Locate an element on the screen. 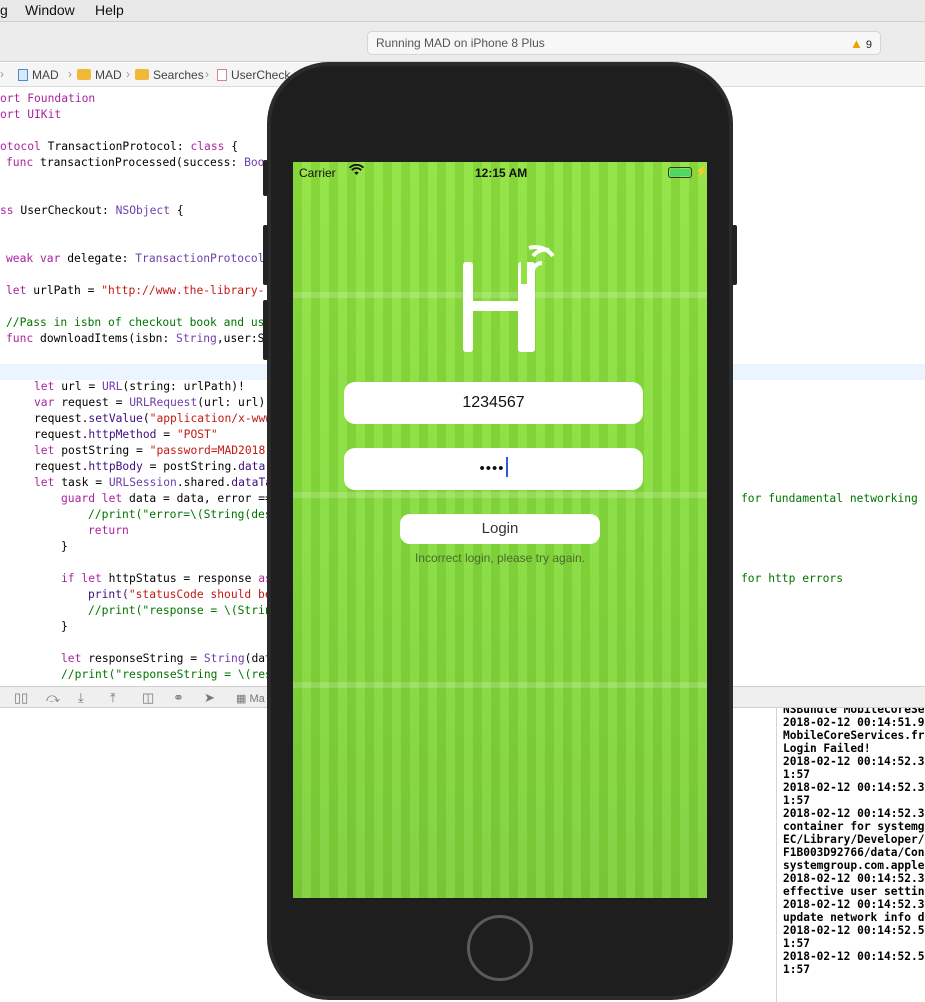 Image resolution: width=925 pixels, height=1002 pixels. code-line: if let httpStatus = response as is located at coordinates (166, 578).